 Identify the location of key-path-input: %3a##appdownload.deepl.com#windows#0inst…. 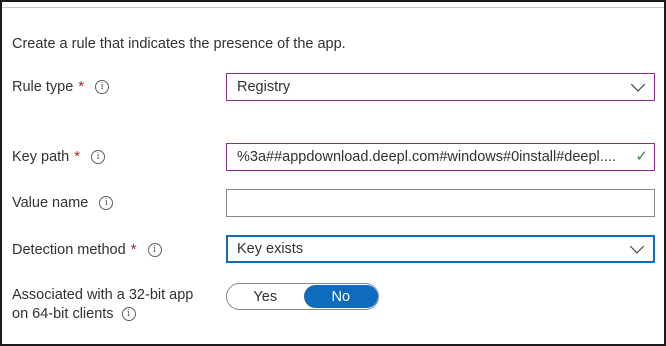
(440, 157).